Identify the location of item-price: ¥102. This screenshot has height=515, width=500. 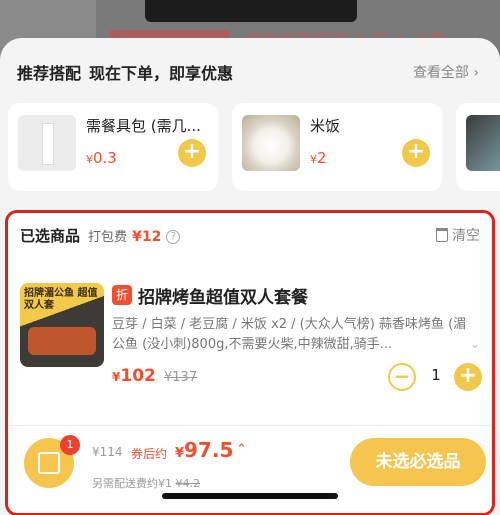
(134, 376).